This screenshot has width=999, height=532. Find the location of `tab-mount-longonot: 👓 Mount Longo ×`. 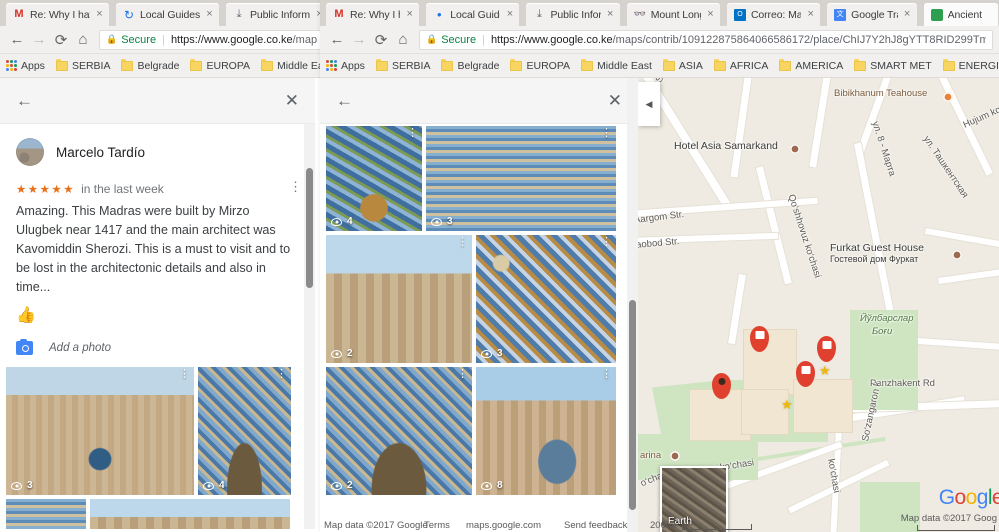

tab-mount-longonot: 👓 Mount Longo × is located at coordinates (673, 14).